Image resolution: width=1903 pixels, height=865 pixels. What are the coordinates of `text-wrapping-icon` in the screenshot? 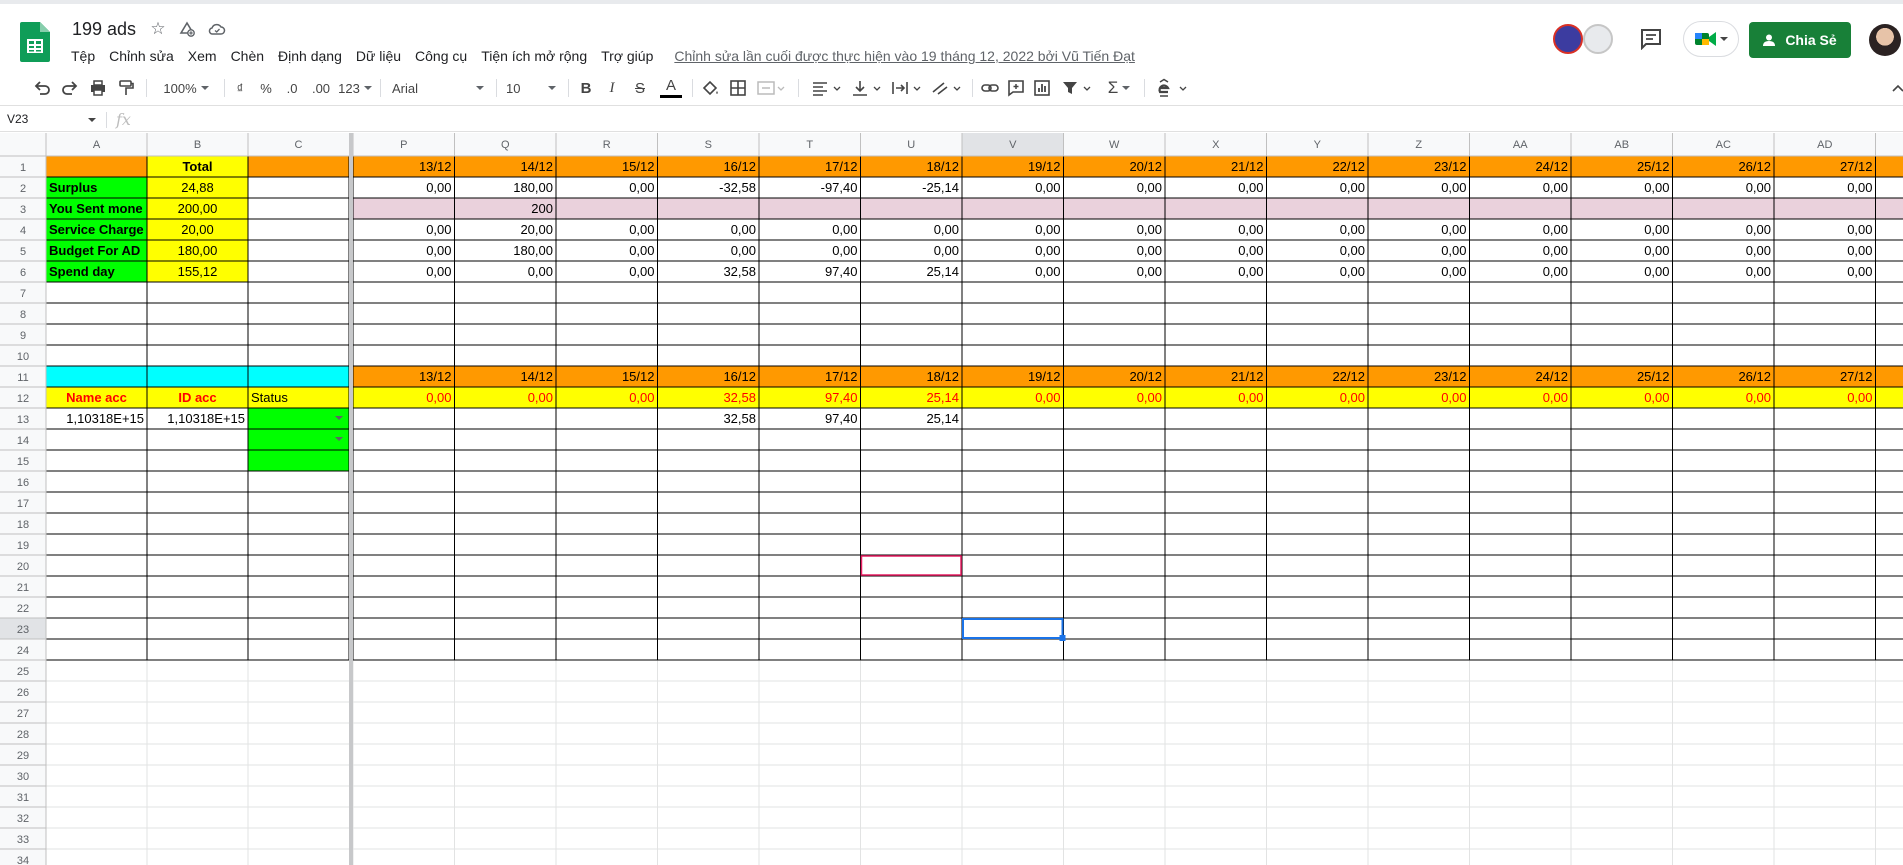 It's located at (907, 88).